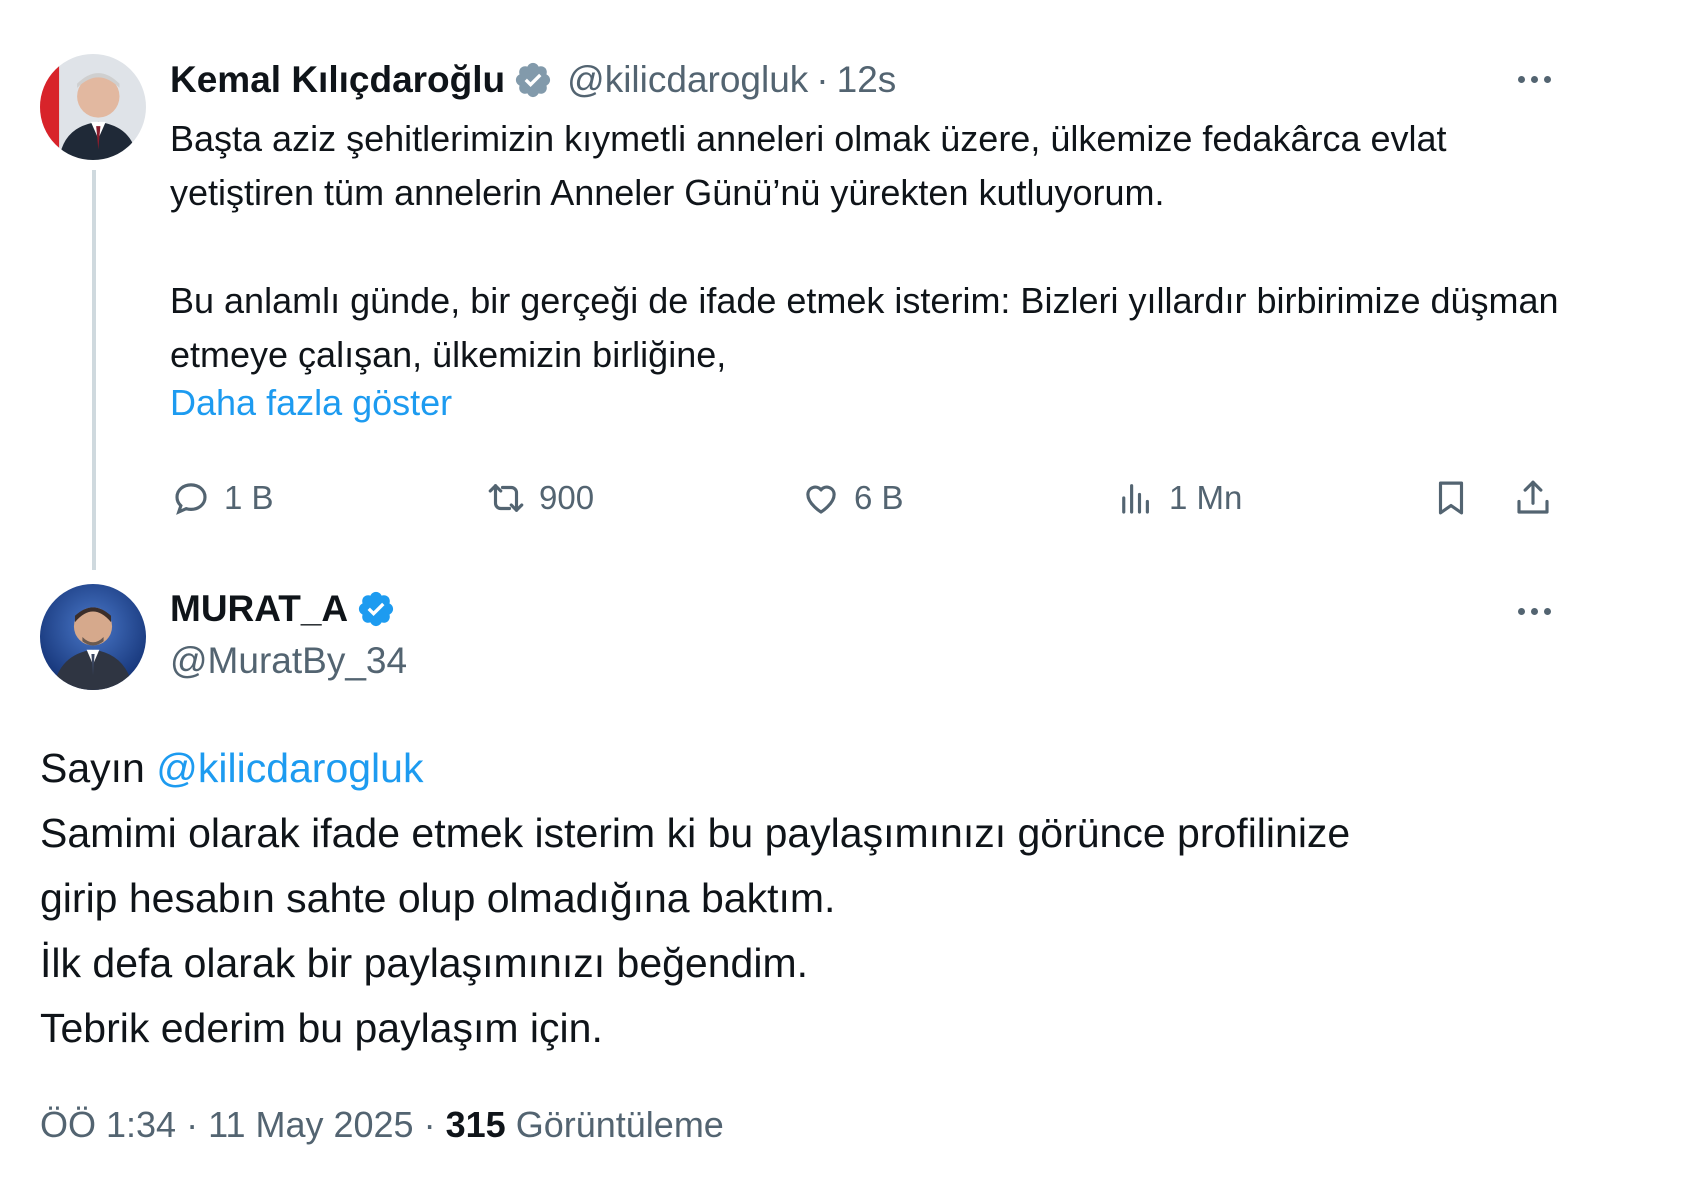 This screenshot has height=1188, width=1700. What do you see at coordinates (92, 768) in the screenshot?
I see `greeting: Sayın` at bounding box center [92, 768].